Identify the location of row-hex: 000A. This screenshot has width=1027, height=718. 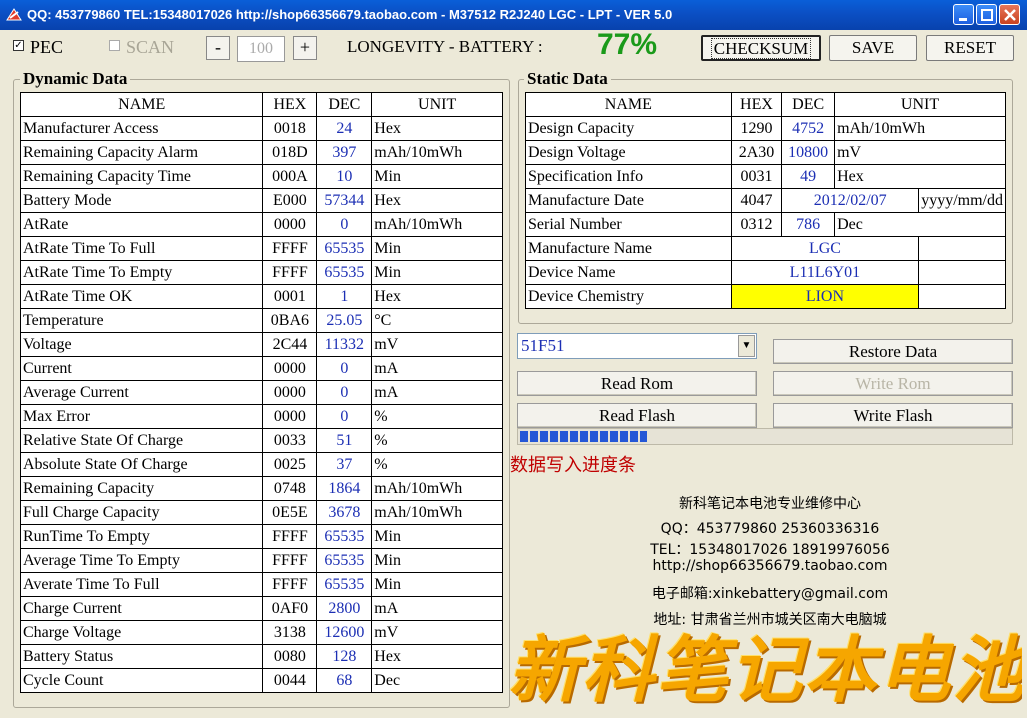
(290, 176).